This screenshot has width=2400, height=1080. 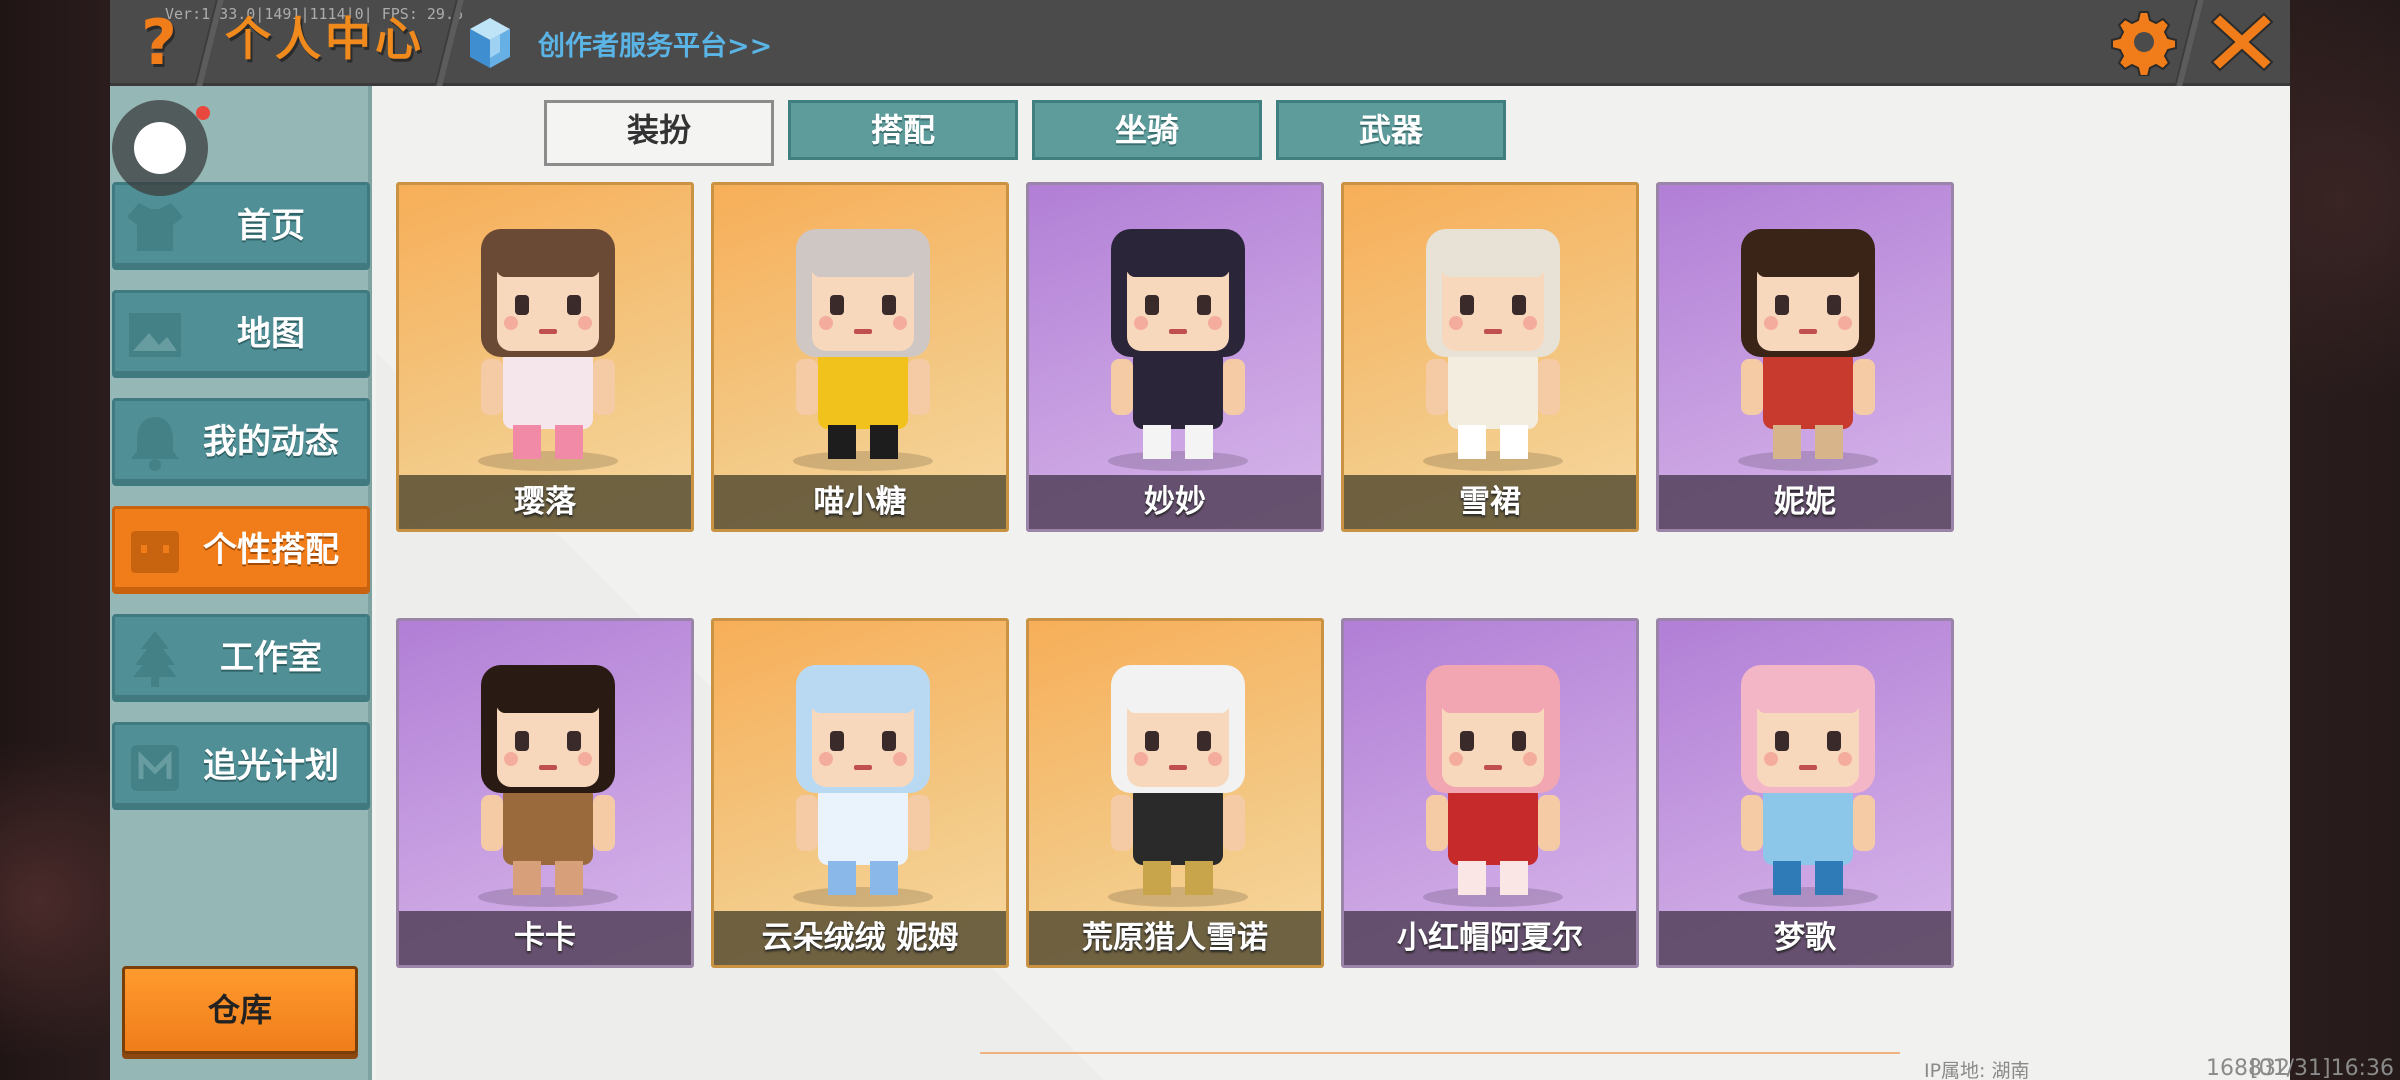 What do you see at coordinates (271, 442) in the screenshot?
I see `sidebar-item-label: 我的动态` at bounding box center [271, 442].